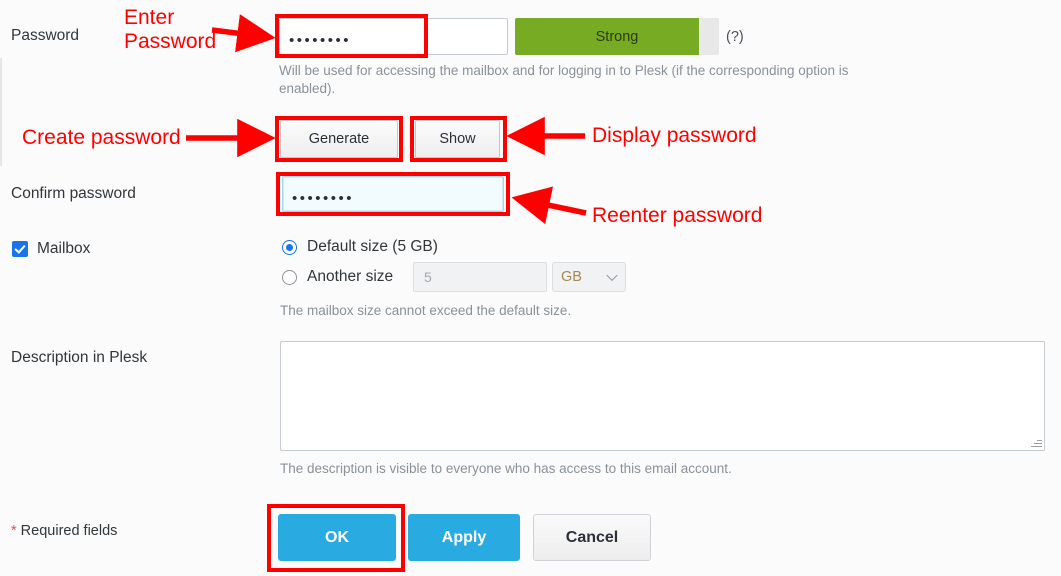 The width and height of the screenshot is (1061, 576). What do you see at coordinates (464, 537) in the screenshot?
I see `apply-button: Apply` at bounding box center [464, 537].